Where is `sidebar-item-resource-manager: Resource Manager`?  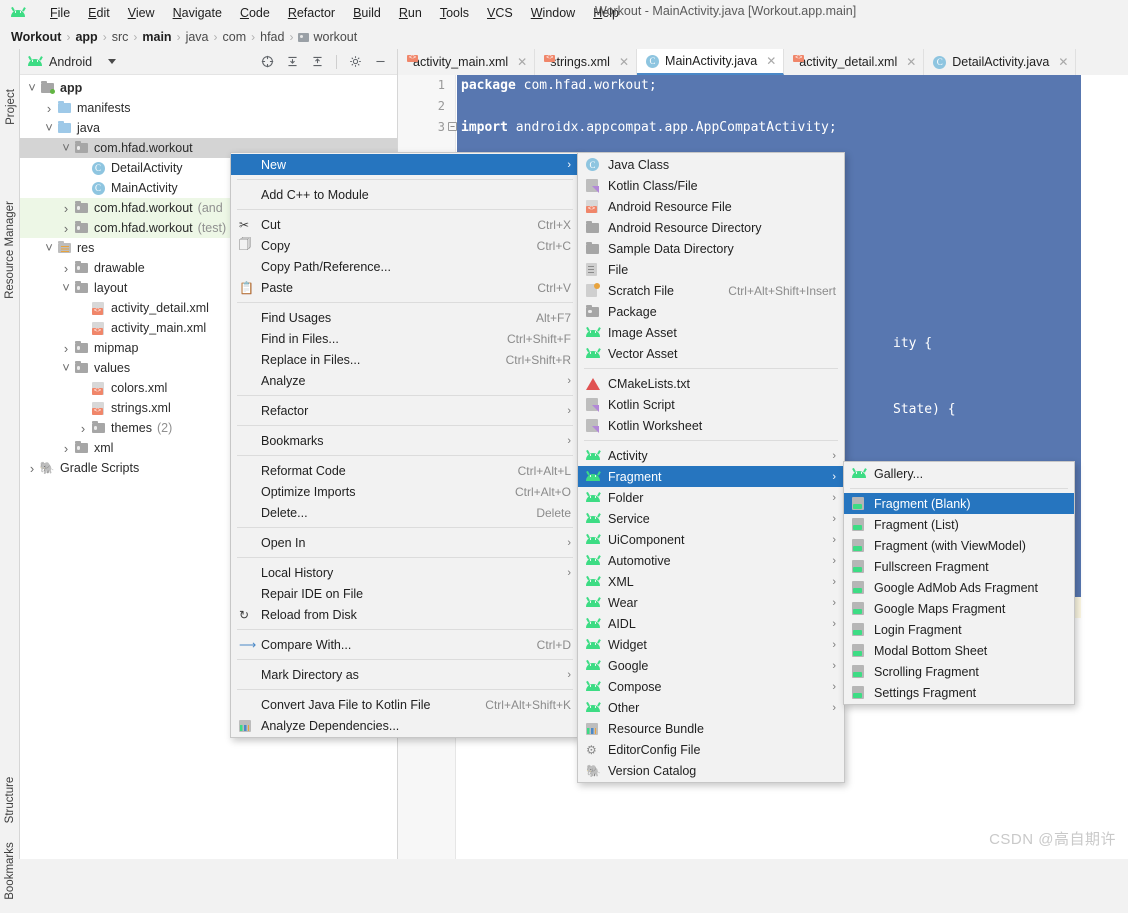
sidebar-item-resource-manager: Resource Manager is located at coordinates (10, 250).